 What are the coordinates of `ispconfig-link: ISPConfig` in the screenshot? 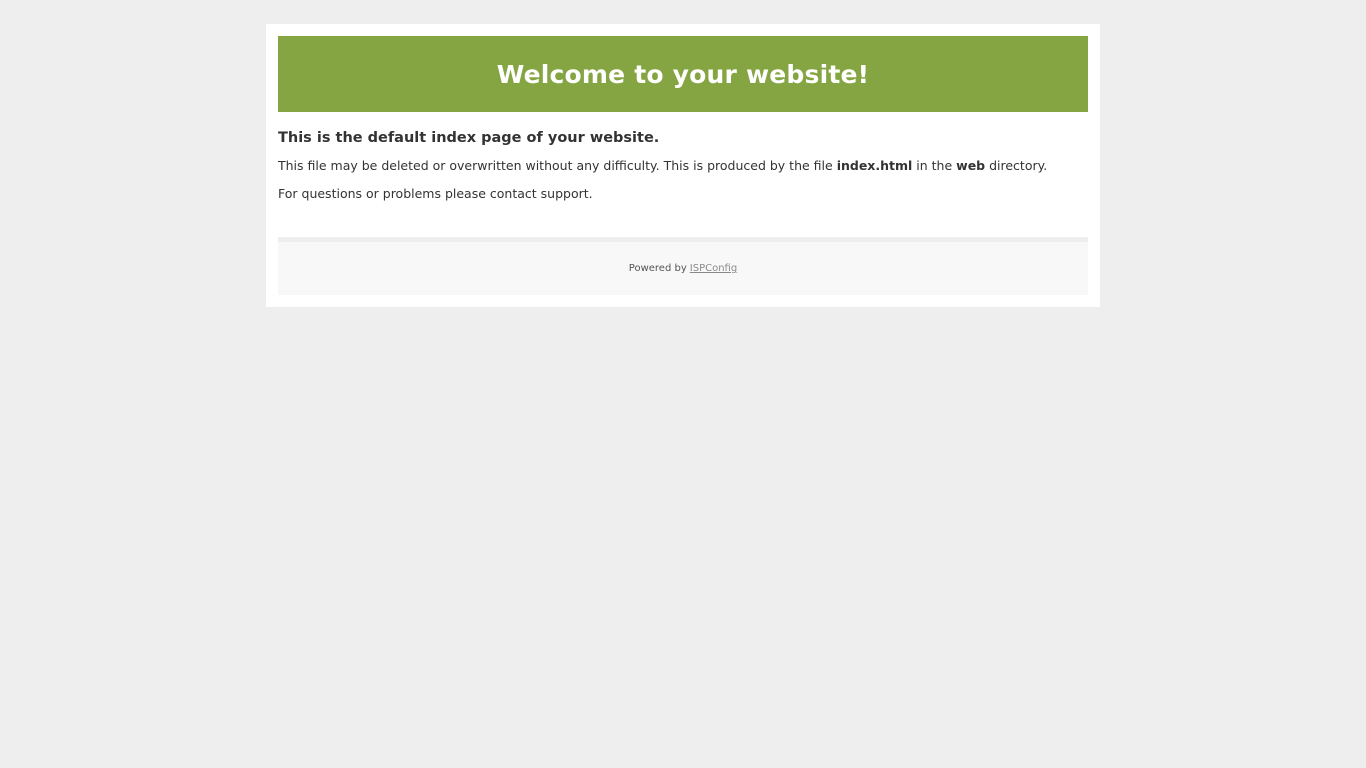 It's located at (713, 268).